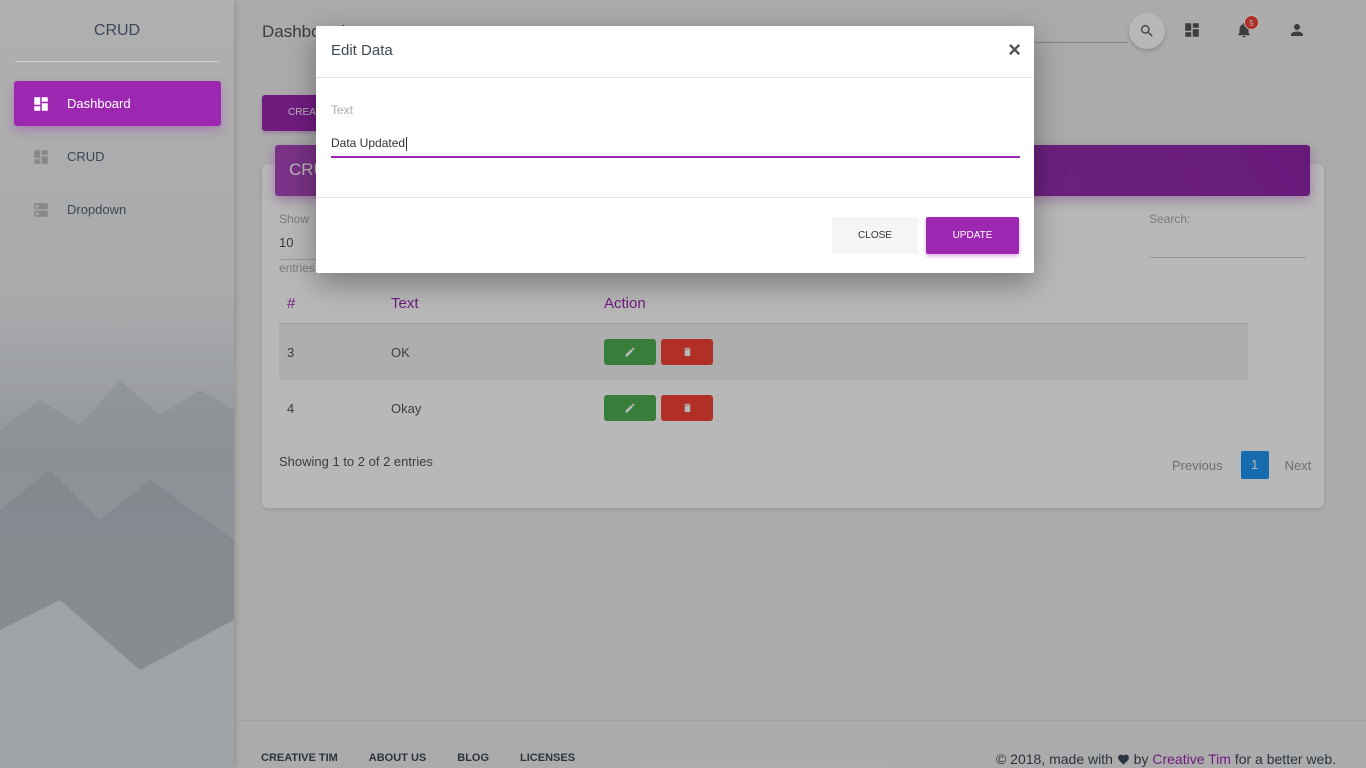 This screenshot has width=1366, height=768. Describe the element at coordinates (675, 235) in the screenshot. I see `modal-footer: CLOSE UPDATE` at that location.